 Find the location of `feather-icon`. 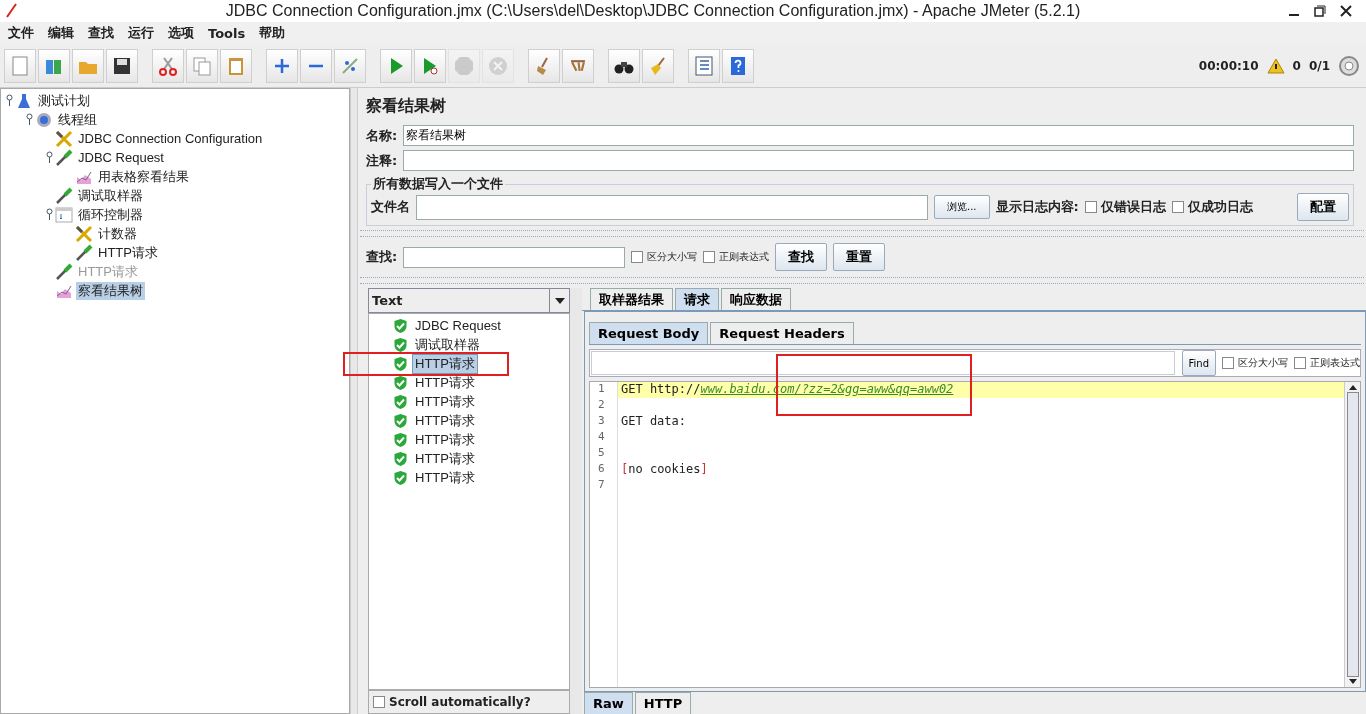

feather-icon is located at coordinates (11, 11).